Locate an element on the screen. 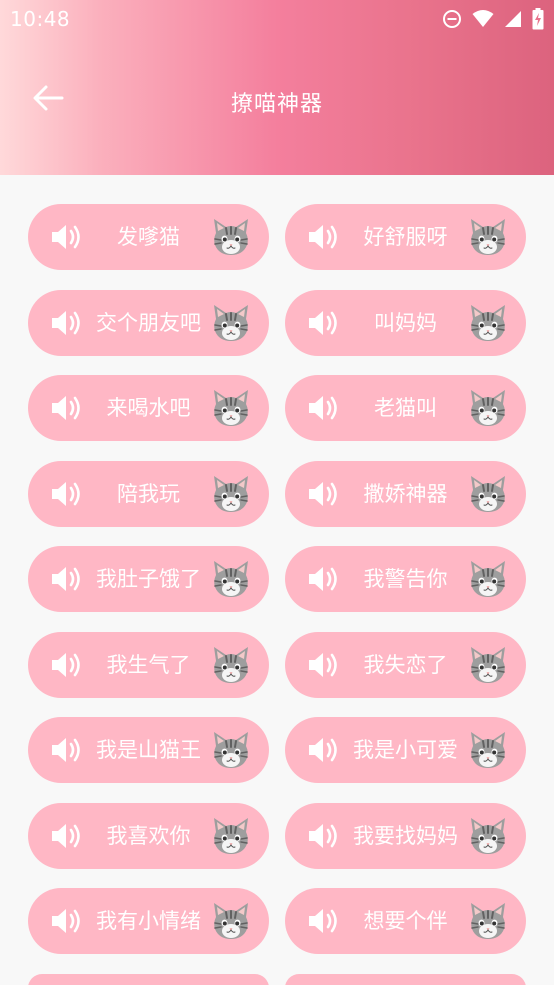 The image size is (554, 985). sound-button: 我是山猫王 is located at coordinates (148, 750).